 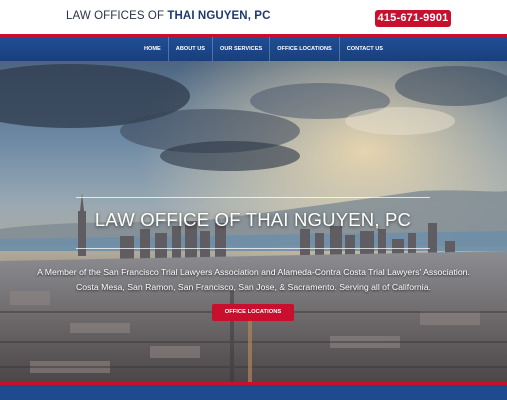 I want to click on phone-button: 415-671-9901, so click(x=413, y=18).